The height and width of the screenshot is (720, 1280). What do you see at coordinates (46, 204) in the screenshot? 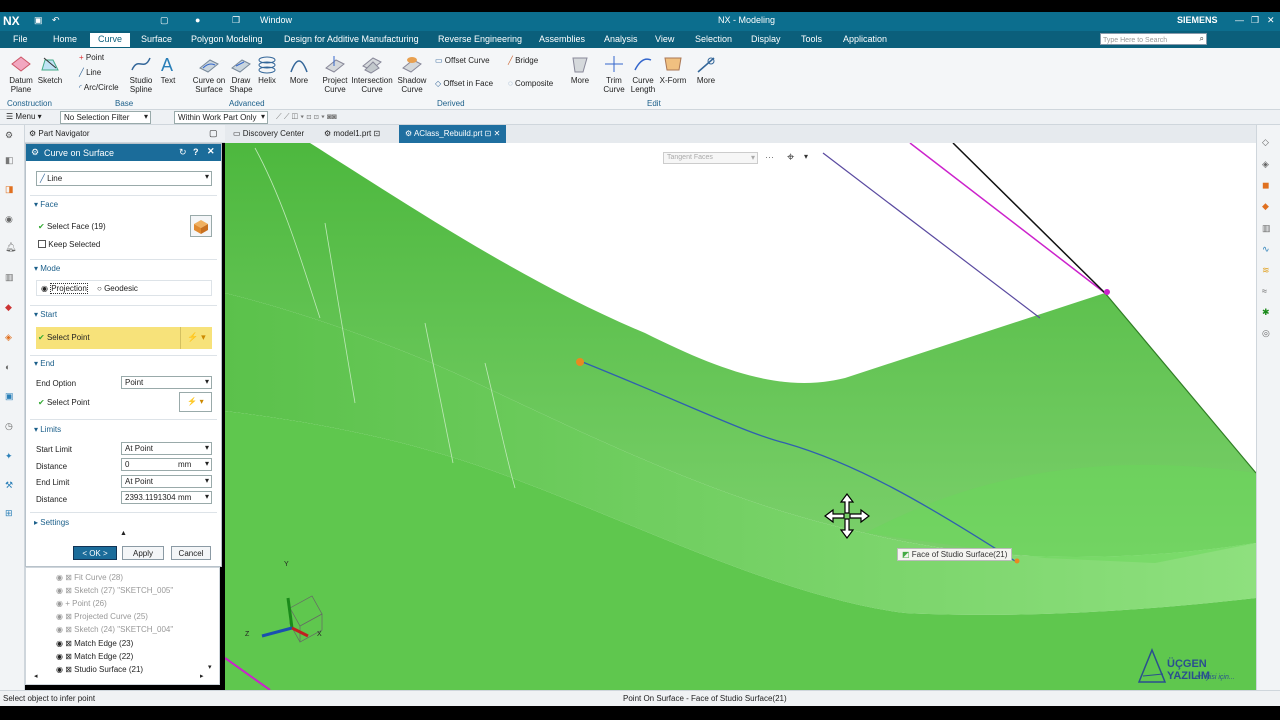
I see `face-section: ▾ Face` at bounding box center [46, 204].